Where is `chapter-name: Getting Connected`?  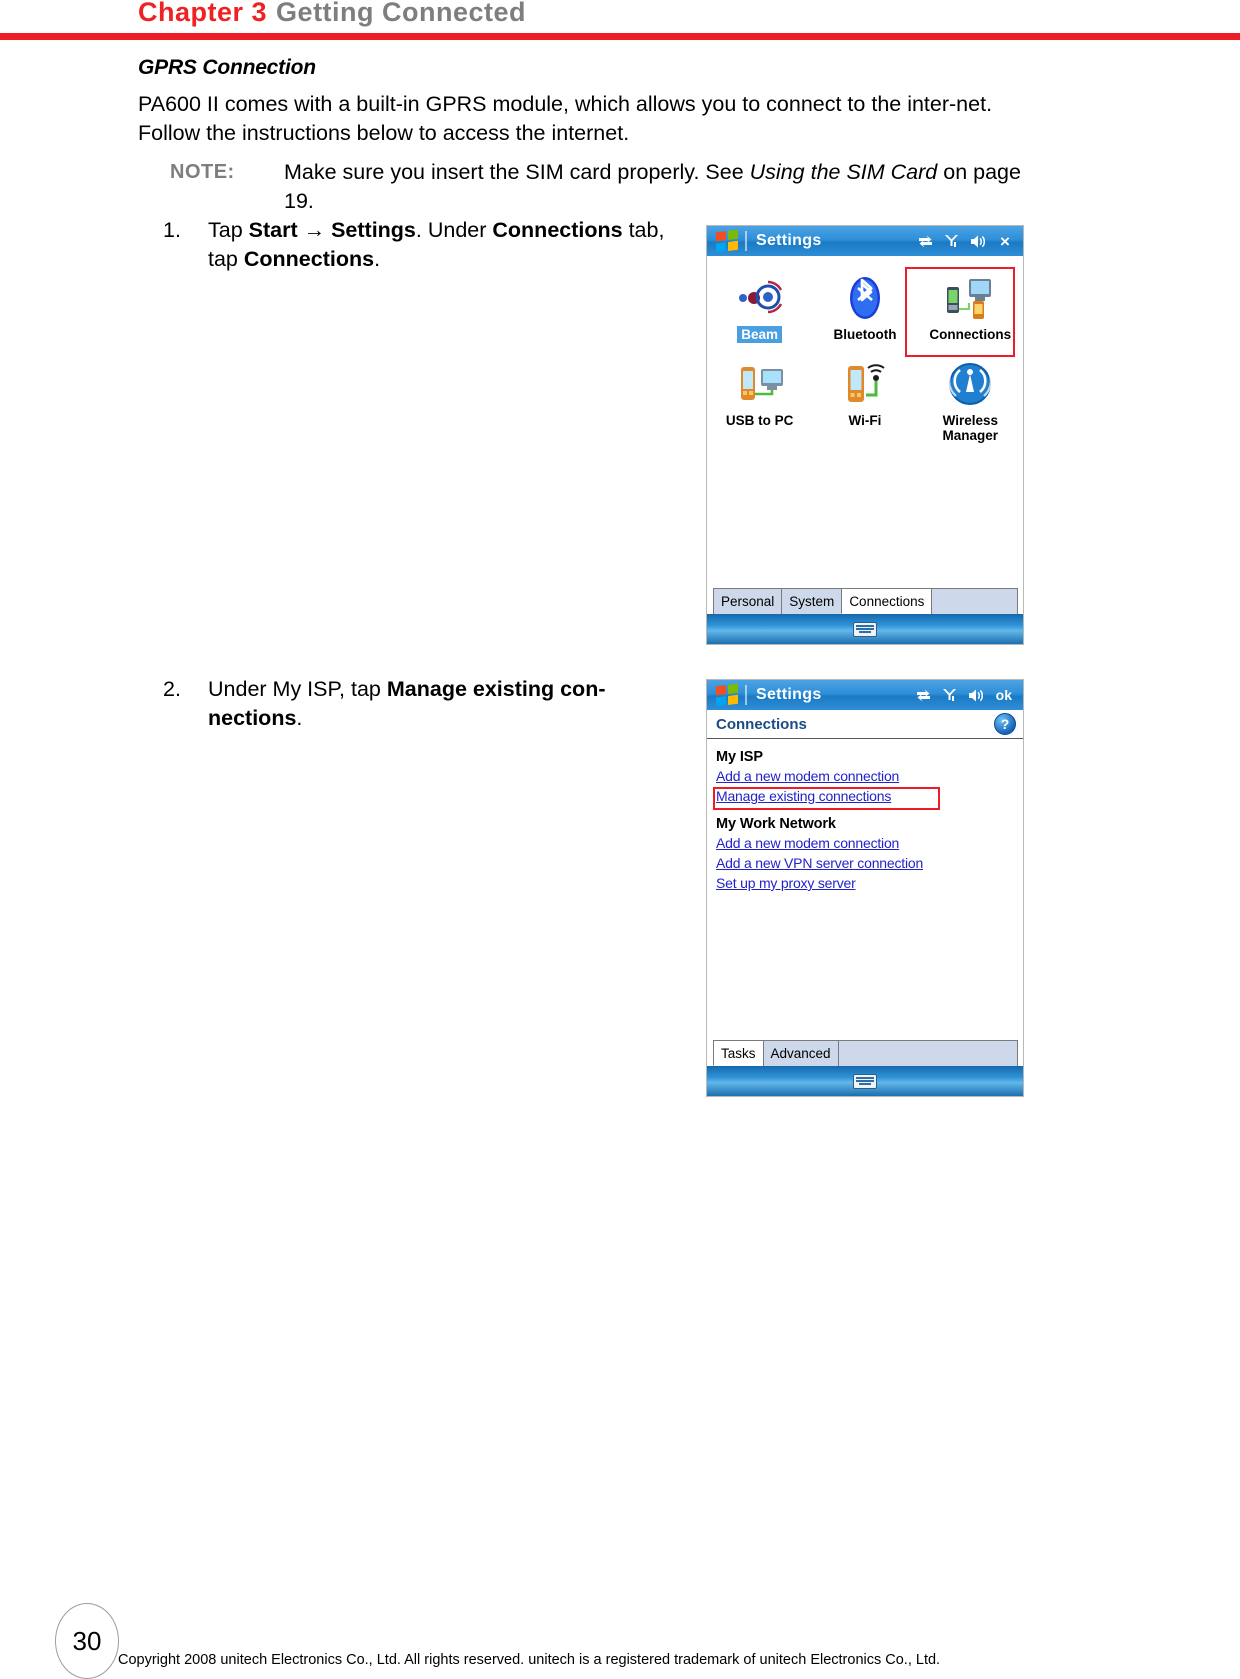
chapter-name: Getting Connected is located at coordinates (401, 13).